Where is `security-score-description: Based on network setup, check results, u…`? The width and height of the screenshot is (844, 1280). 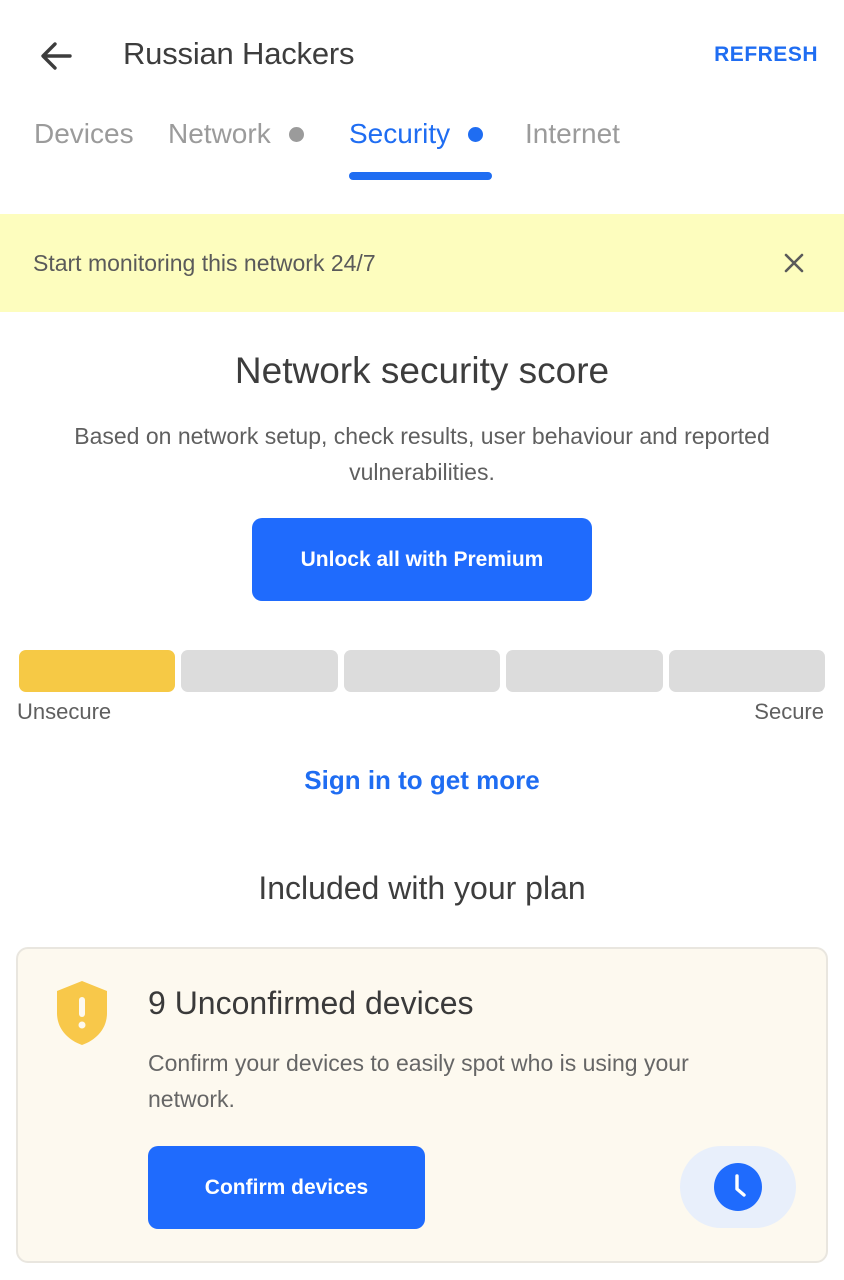 security-score-description: Based on network setup, check results, u… is located at coordinates (422, 454).